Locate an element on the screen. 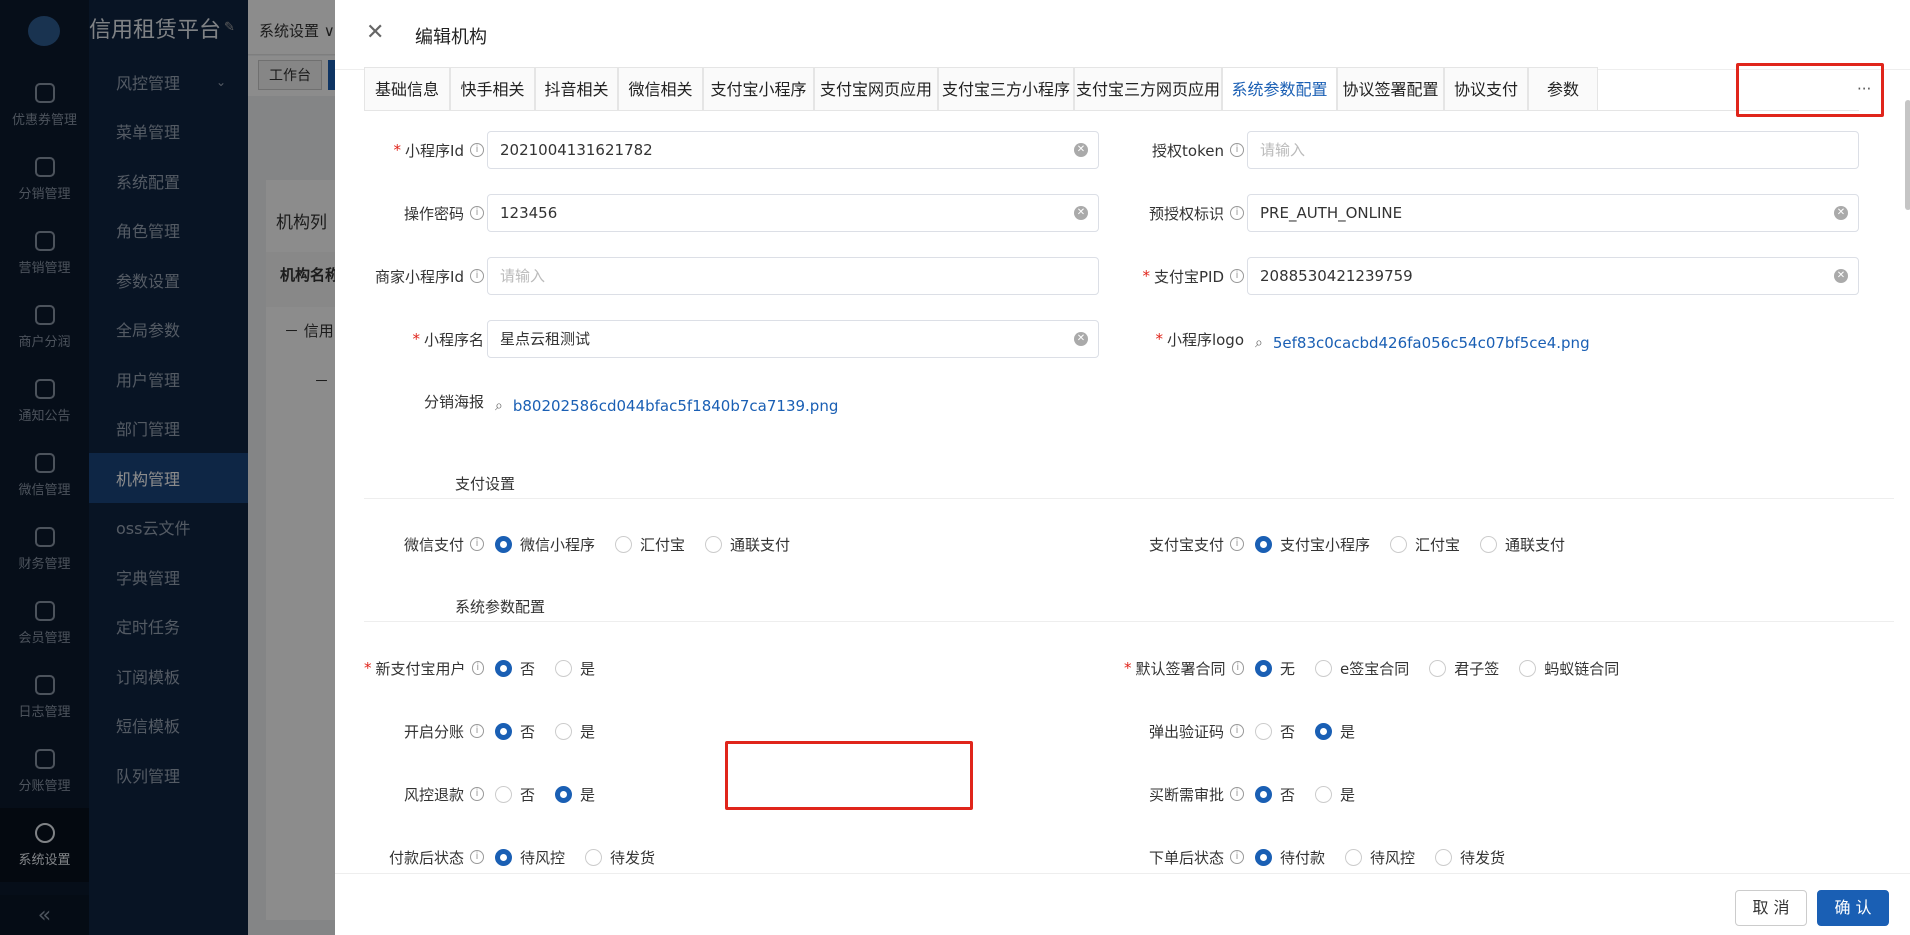  label-new-alipay-user: * 新支付宝用户 i is located at coordinates (424, 668).